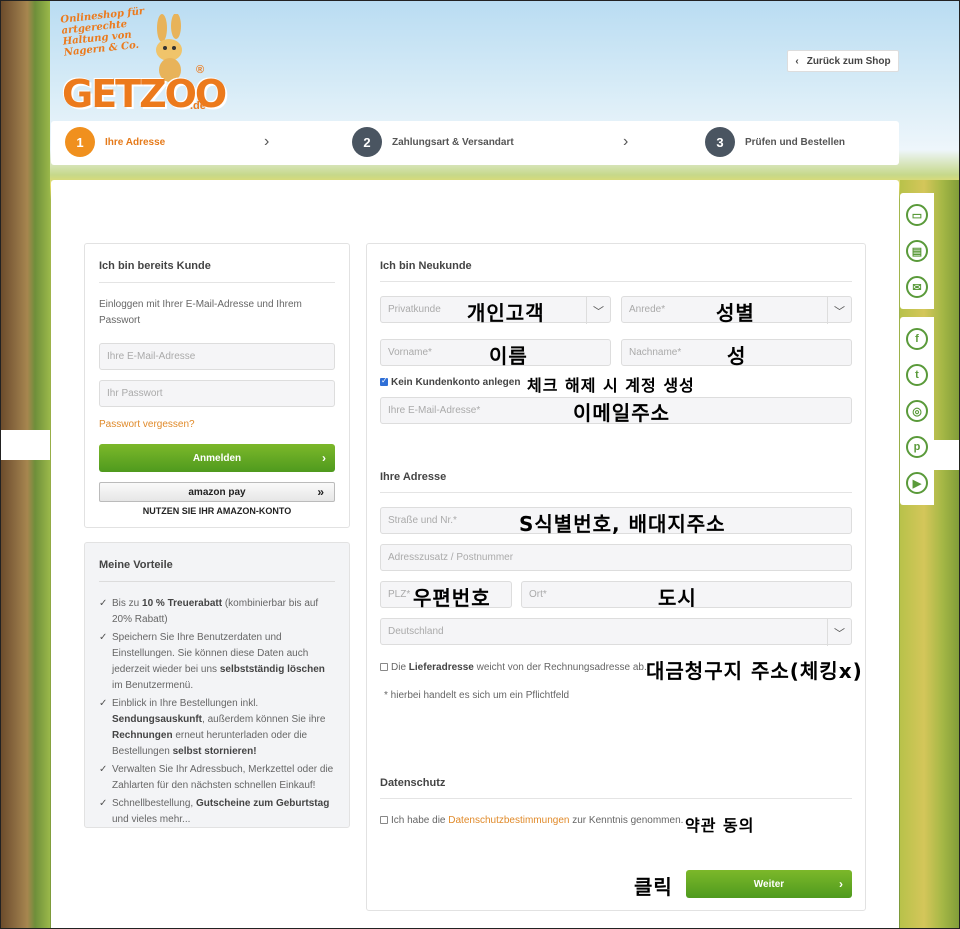  What do you see at coordinates (508, 820) in the screenshot?
I see `privacy-link: Datenschutzbestimmungen` at bounding box center [508, 820].